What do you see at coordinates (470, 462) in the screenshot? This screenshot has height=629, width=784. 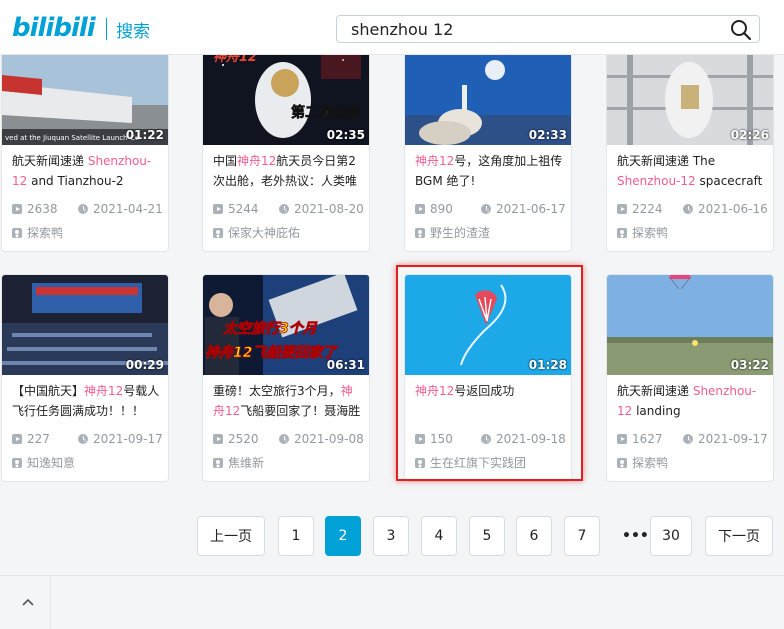 I see `uploader: 生在红旗下实践团` at bounding box center [470, 462].